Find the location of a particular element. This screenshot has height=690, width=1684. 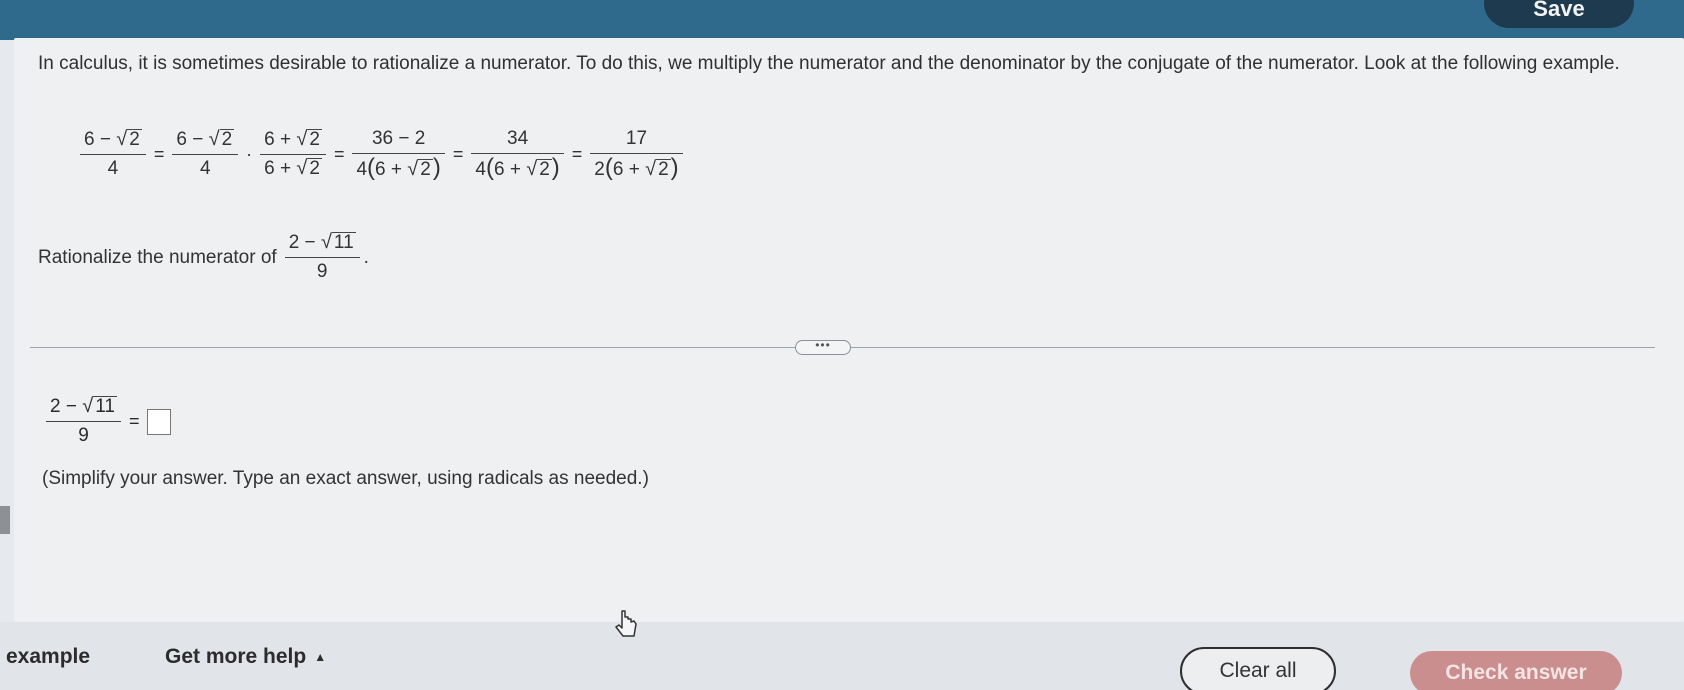

get-more-help-button: Get more help ▲ is located at coordinates (245, 657).